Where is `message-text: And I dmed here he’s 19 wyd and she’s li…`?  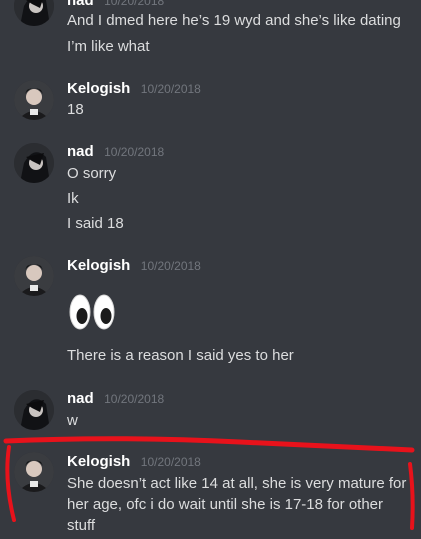 message-text: And I dmed here he’s 19 wyd and she’s li… is located at coordinates (234, 20).